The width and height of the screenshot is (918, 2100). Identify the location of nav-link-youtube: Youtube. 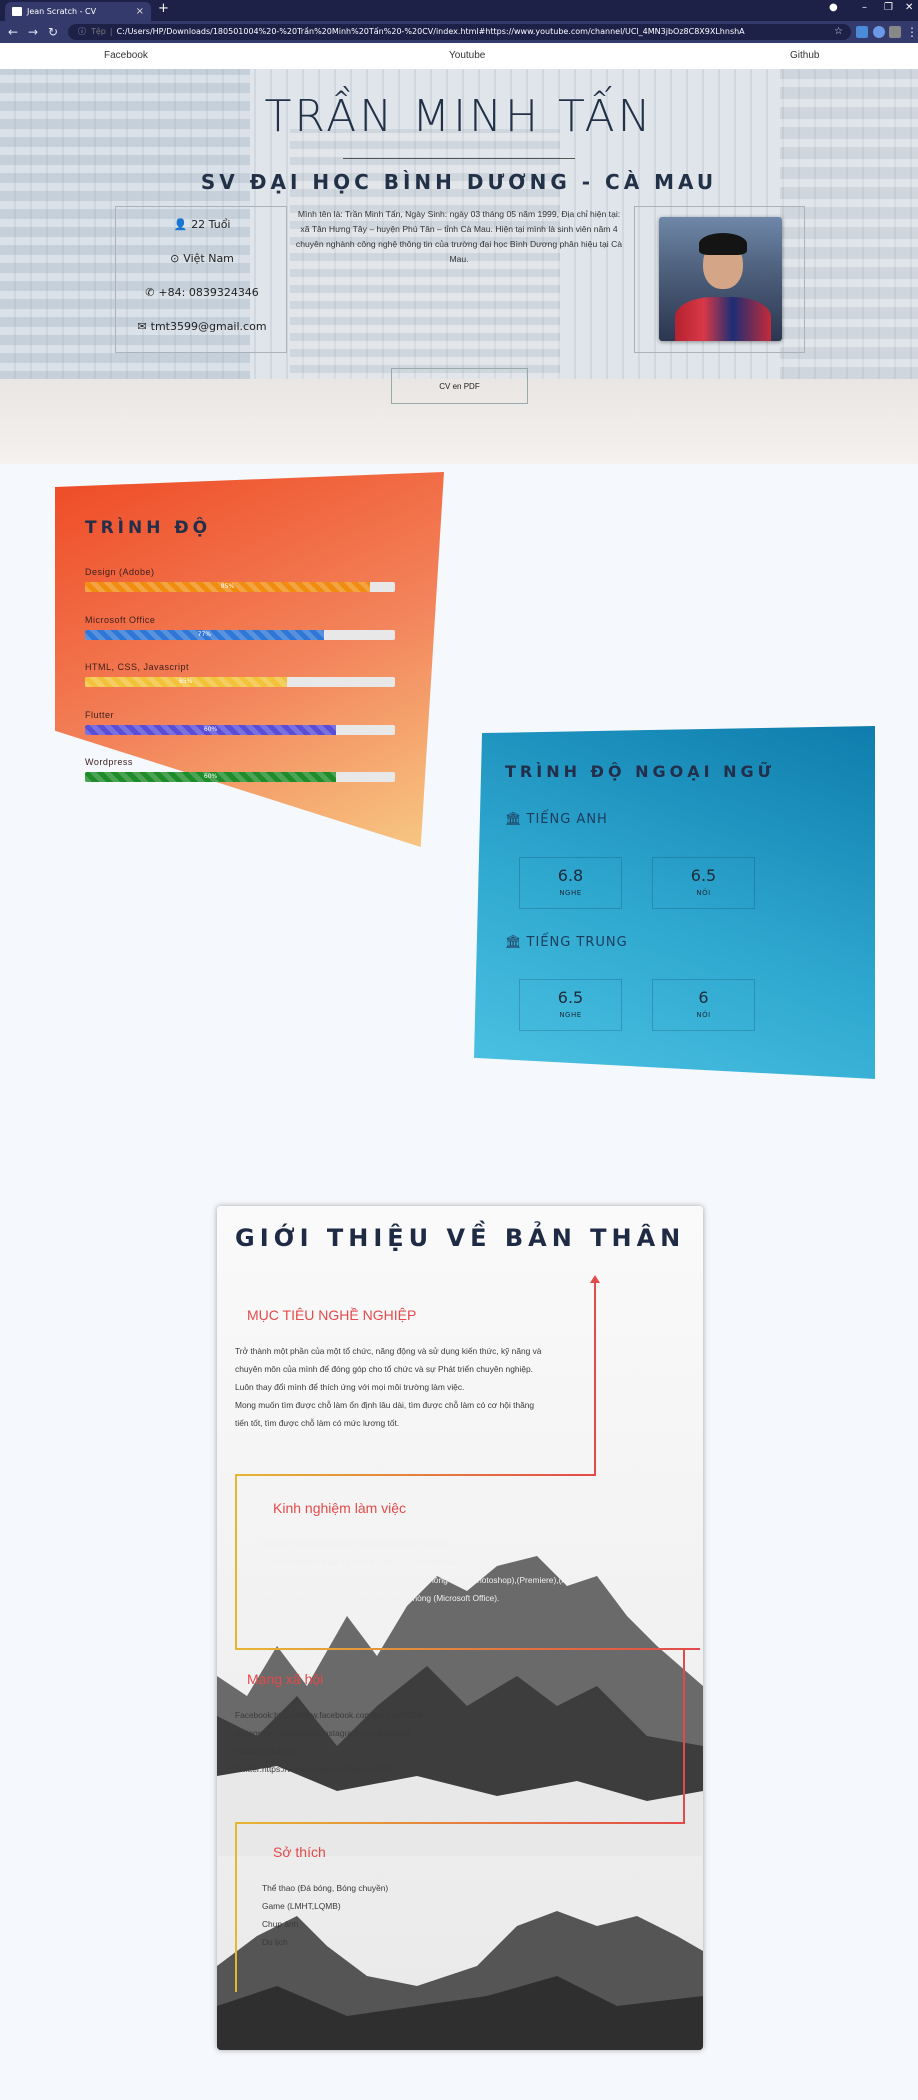
(467, 55).